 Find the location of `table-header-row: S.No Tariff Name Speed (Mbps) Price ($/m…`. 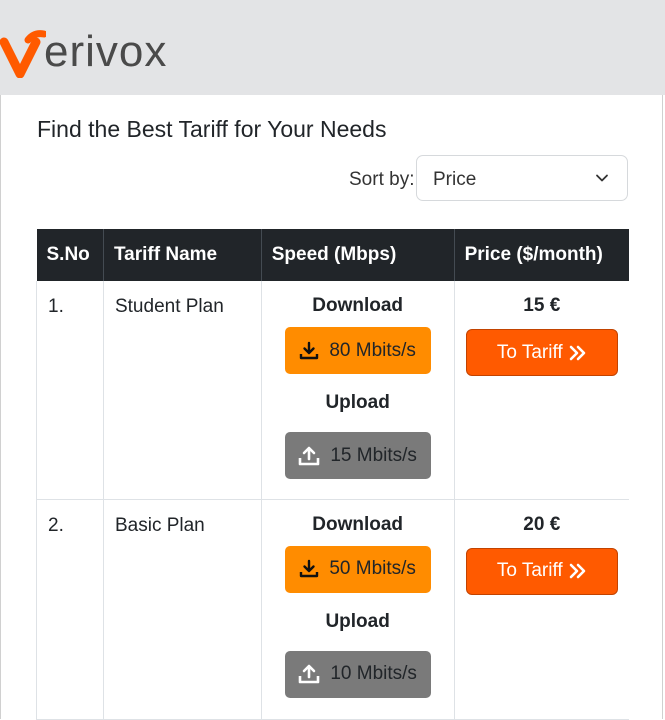

table-header-row: S.No Tariff Name Speed (Mbps) Price ($/m… is located at coordinates (332, 255).